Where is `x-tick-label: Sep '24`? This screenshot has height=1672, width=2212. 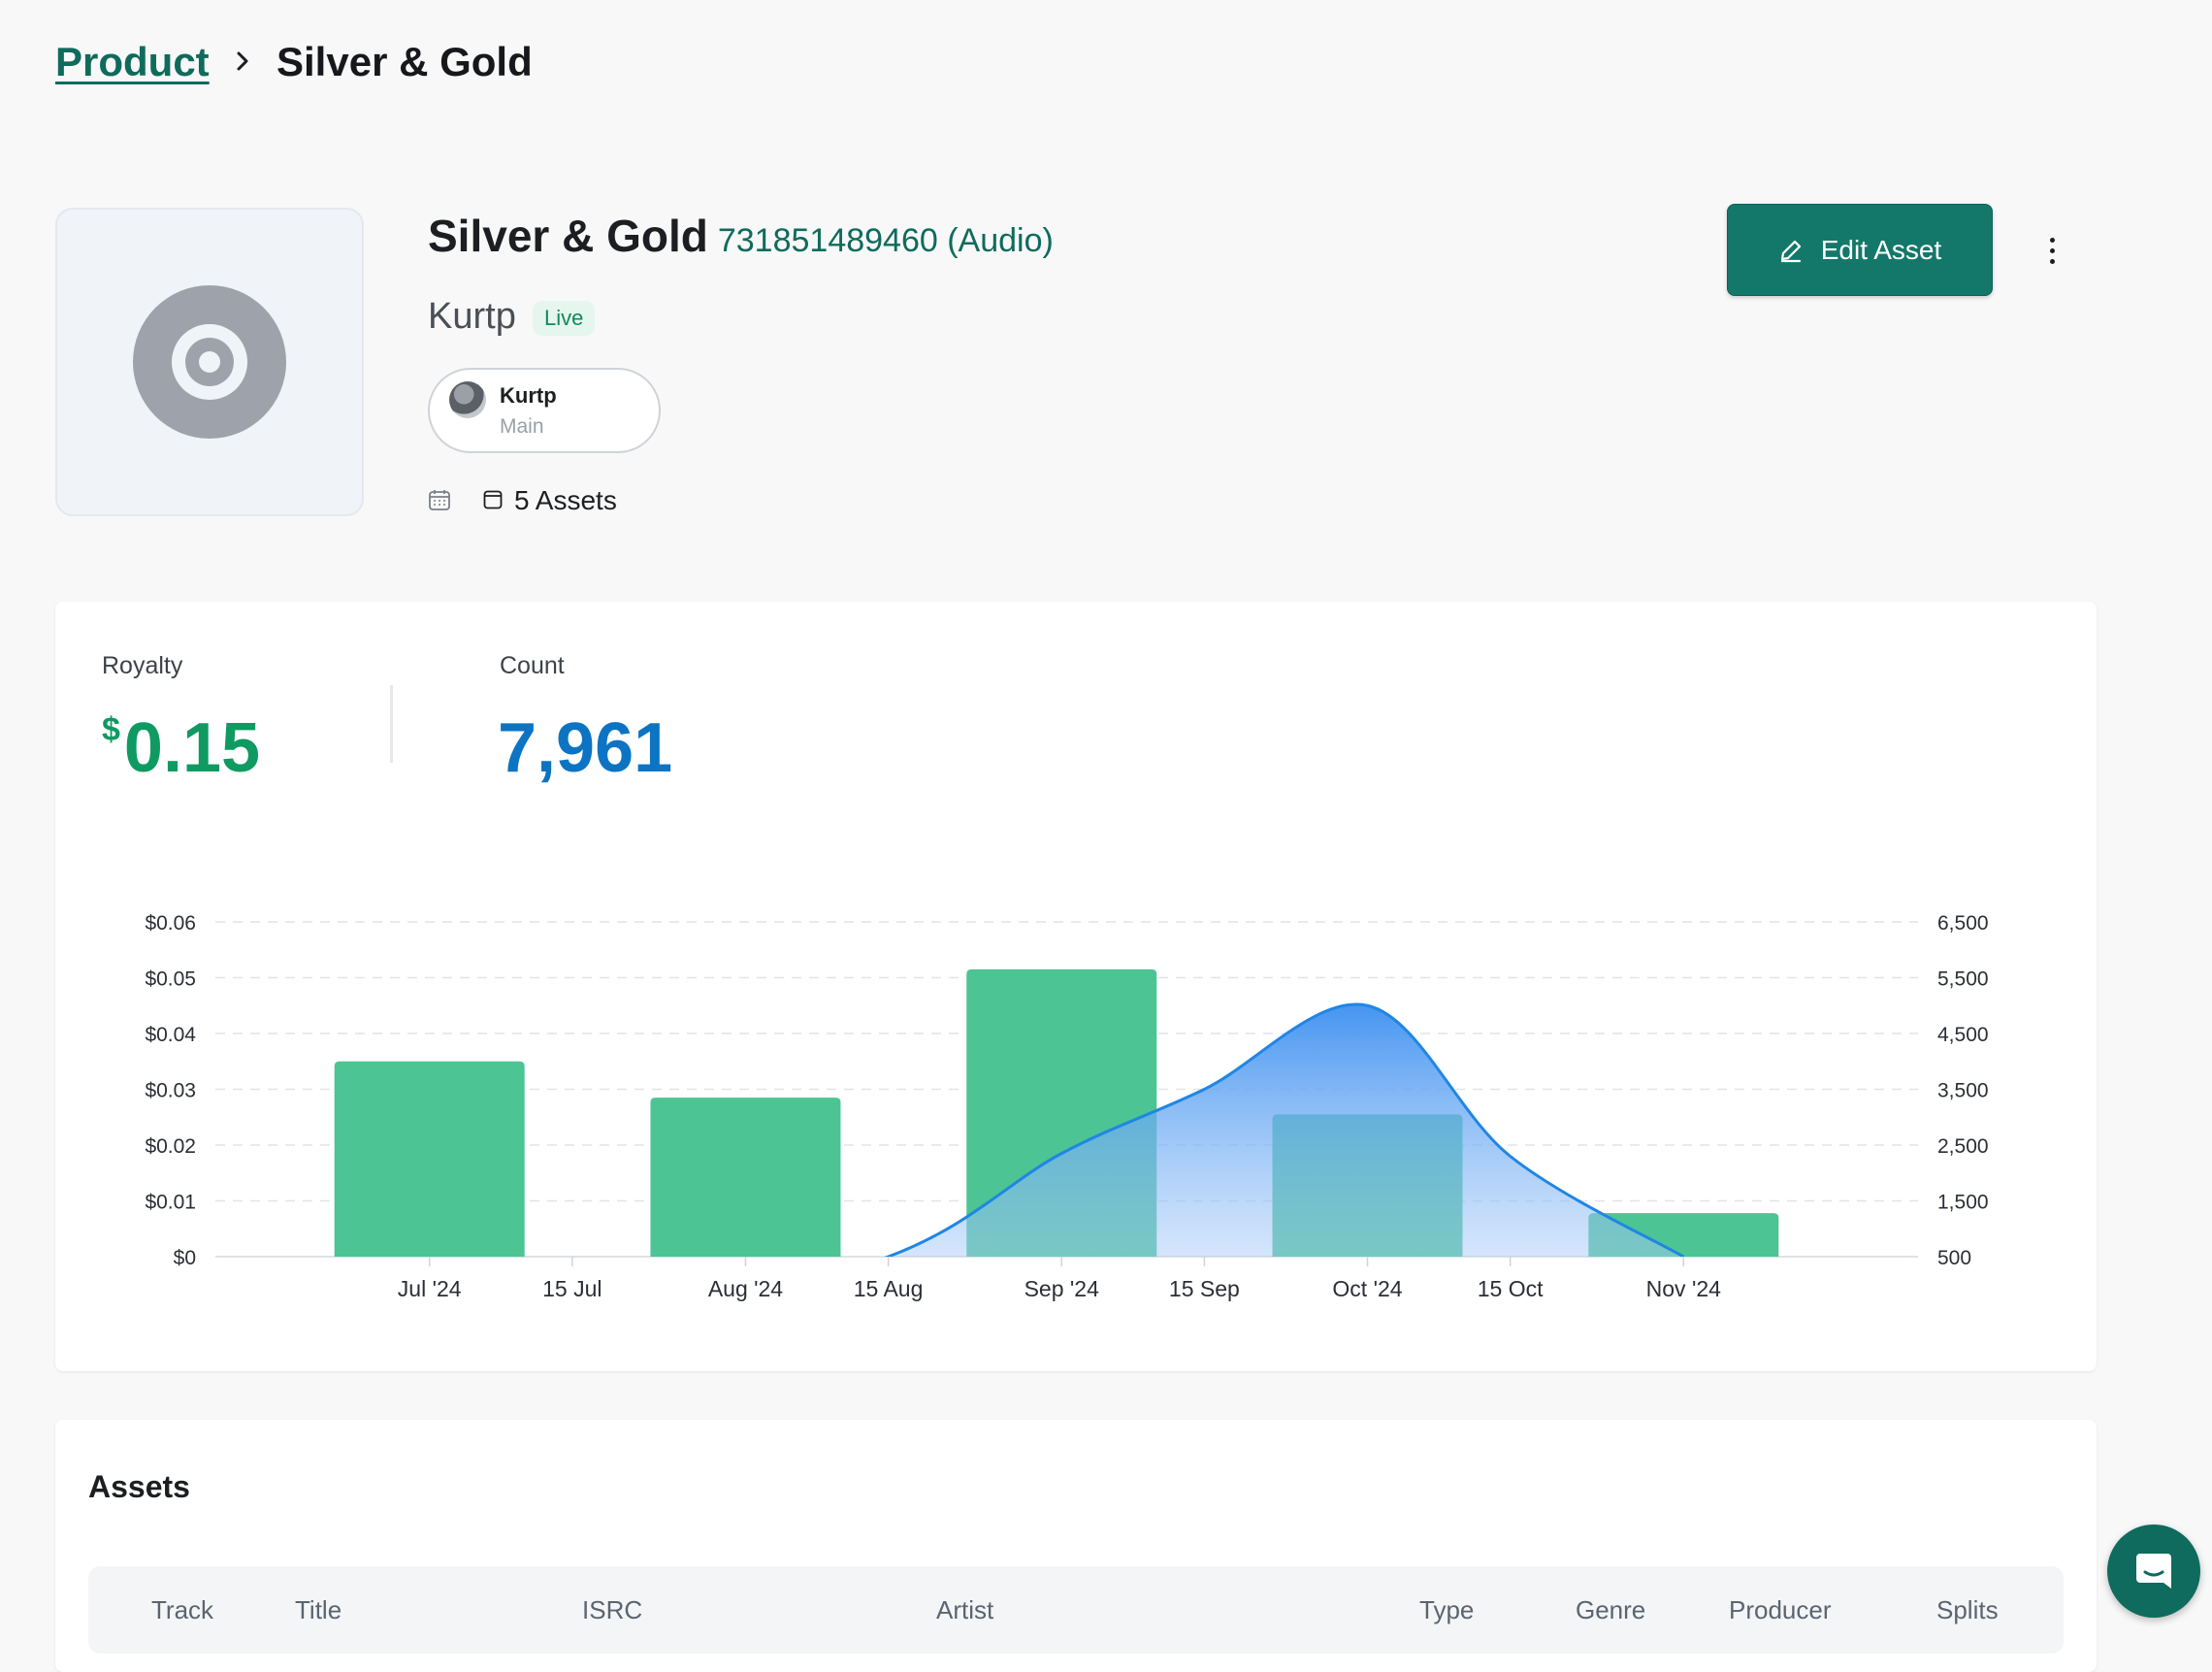
x-tick-label: Sep '24 is located at coordinates (1062, 1288).